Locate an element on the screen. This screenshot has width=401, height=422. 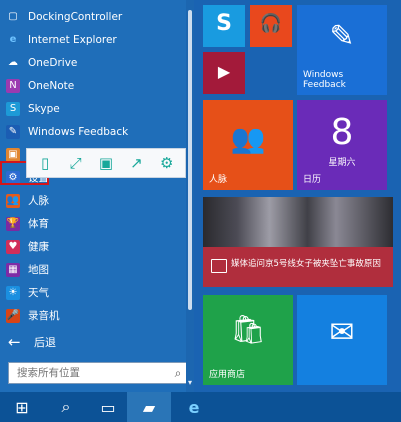
tile-video: ▶ is located at coordinates (224, 73).